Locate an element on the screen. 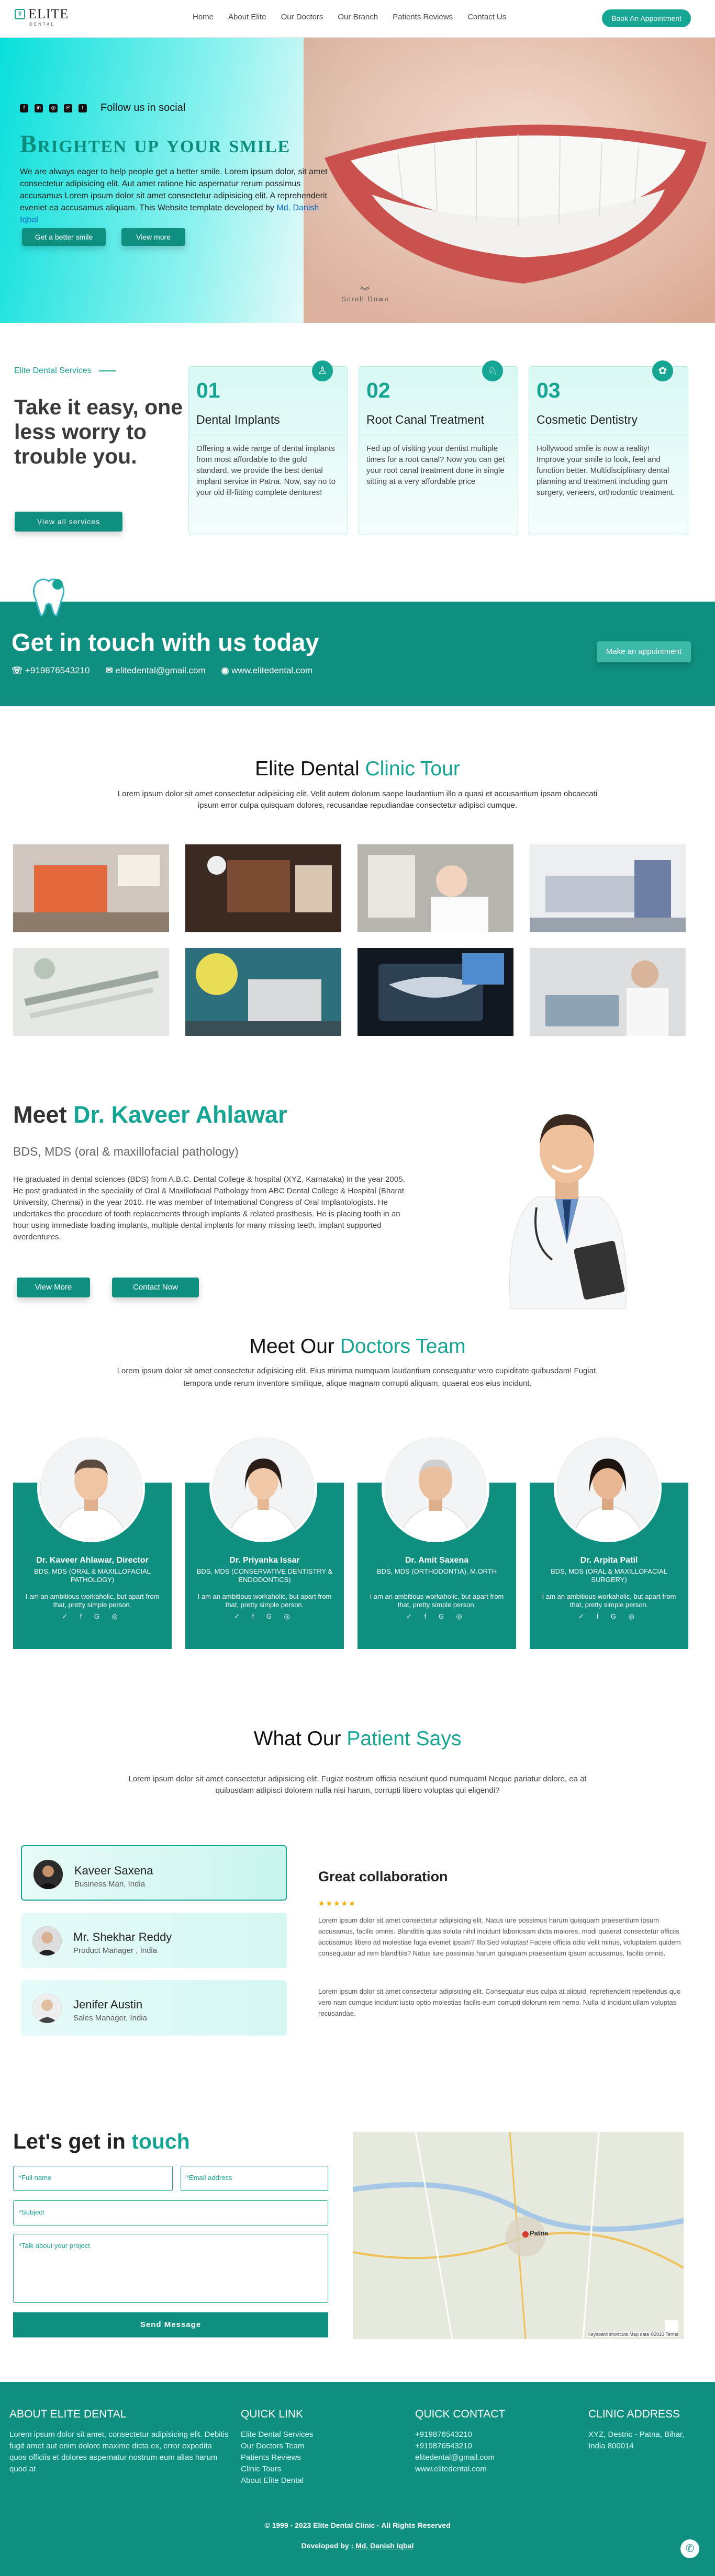 This screenshot has width=715, height=2576. footer-web: www.elitedental.com is located at coordinates (478, 2470).